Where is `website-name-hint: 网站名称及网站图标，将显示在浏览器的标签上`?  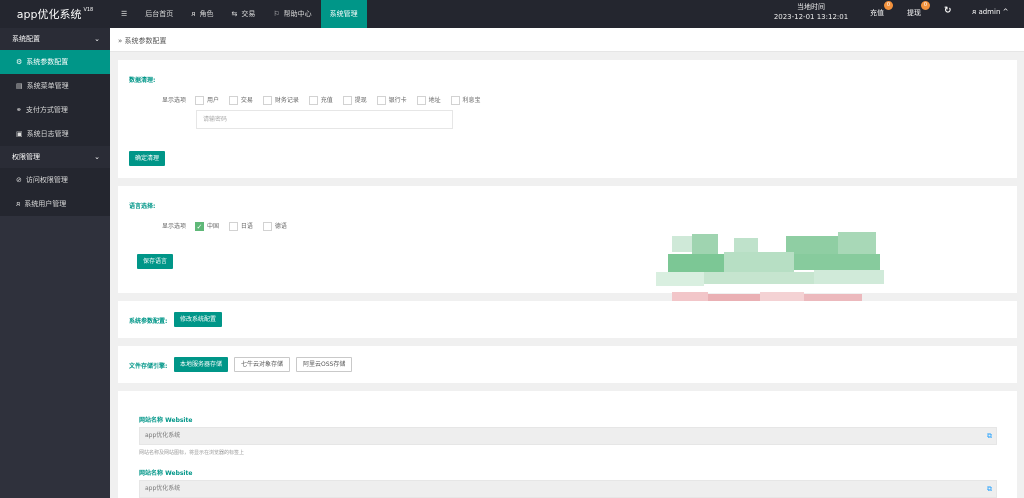 website-name-hint: 网站名称及网站图标，将显示在浏览器的标签上 is located at coordinates (192, 453).